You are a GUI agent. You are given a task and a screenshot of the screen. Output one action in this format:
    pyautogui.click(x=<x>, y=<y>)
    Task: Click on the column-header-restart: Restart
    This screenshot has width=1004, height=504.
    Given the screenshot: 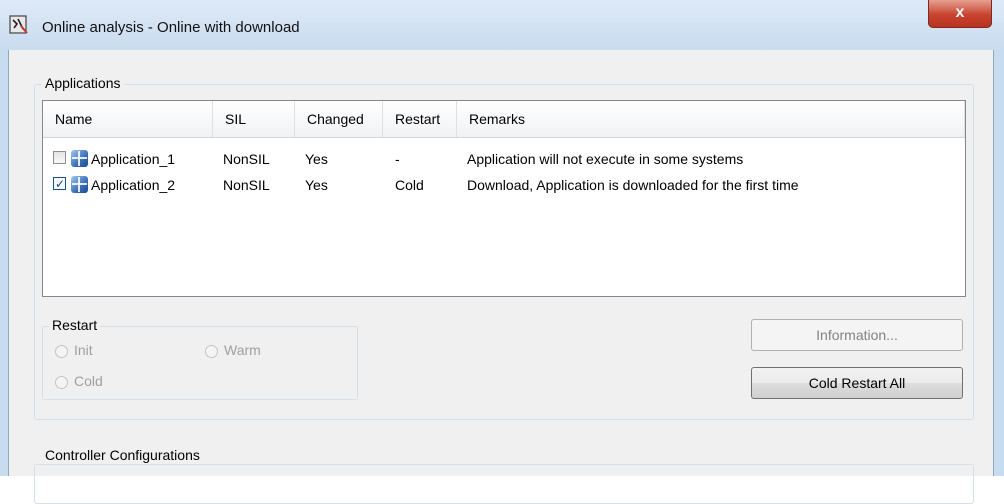 What is the action you would take?
    pyautogui.click(x=420, y=119)
    